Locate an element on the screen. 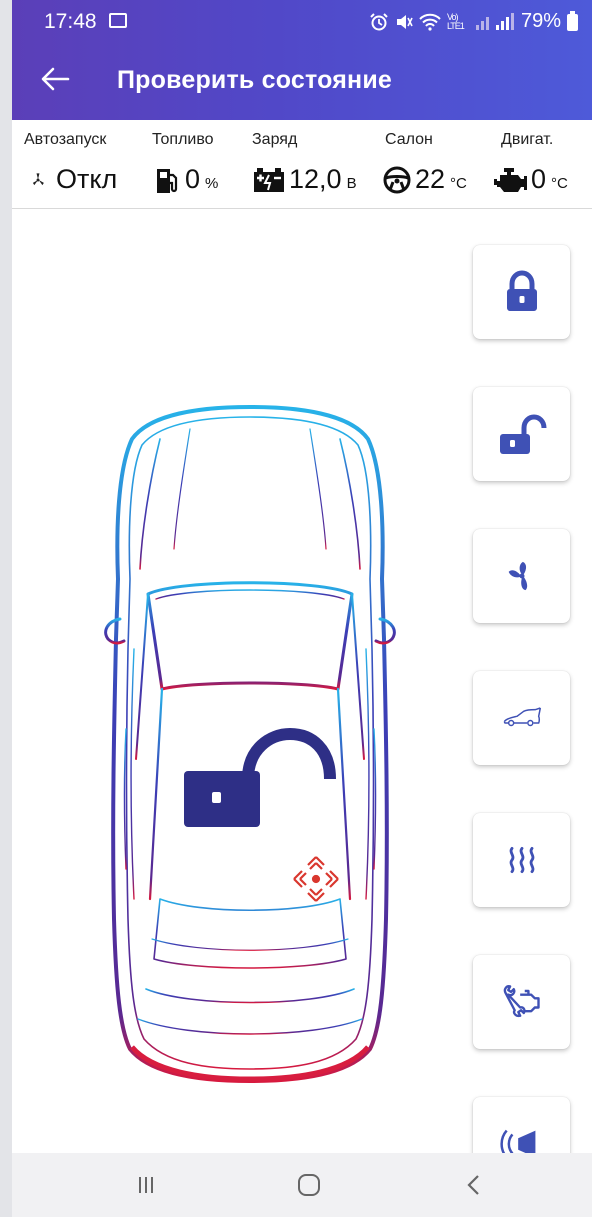 The width and height of the screenshot is (592, 1217). horn-button is located at coordinates (521, 1125).